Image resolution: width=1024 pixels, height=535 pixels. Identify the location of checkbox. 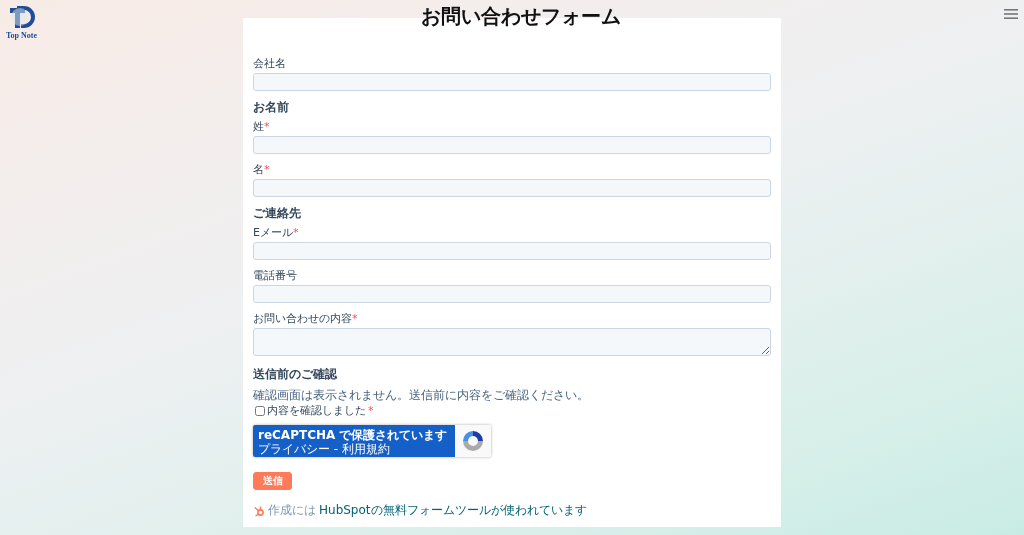
(260, 410).